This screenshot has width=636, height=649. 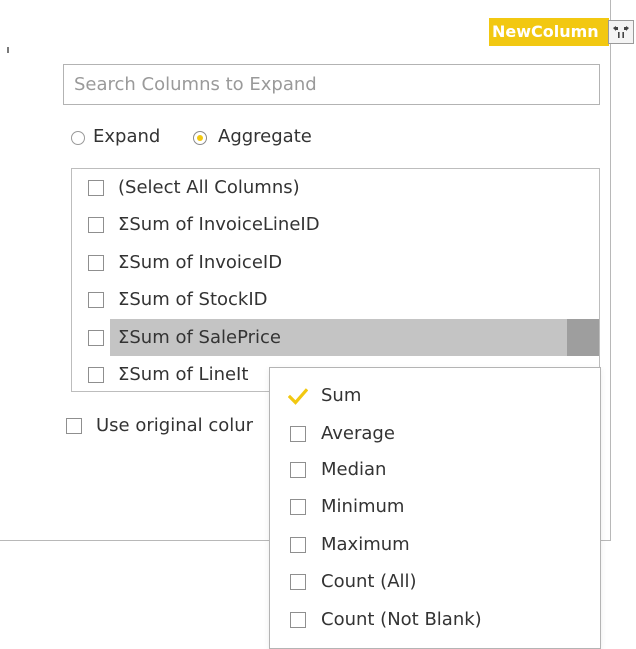 What do you see at coordinates (335, 188) in the screenshot?
I see `list-item: (Select All Columns)` at bounding box center [335, 188].